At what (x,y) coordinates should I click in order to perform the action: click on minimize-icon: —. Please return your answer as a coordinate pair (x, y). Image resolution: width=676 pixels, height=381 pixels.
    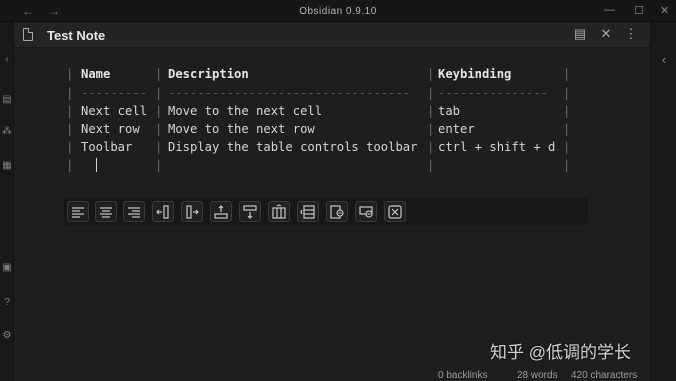
    Looking at the image, I should click on (609, 10).